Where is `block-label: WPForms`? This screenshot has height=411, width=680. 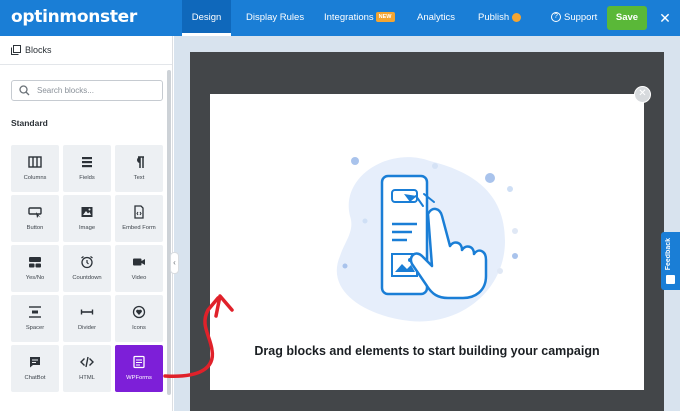
block-label: WPForms is located at coordinates (139, 378).